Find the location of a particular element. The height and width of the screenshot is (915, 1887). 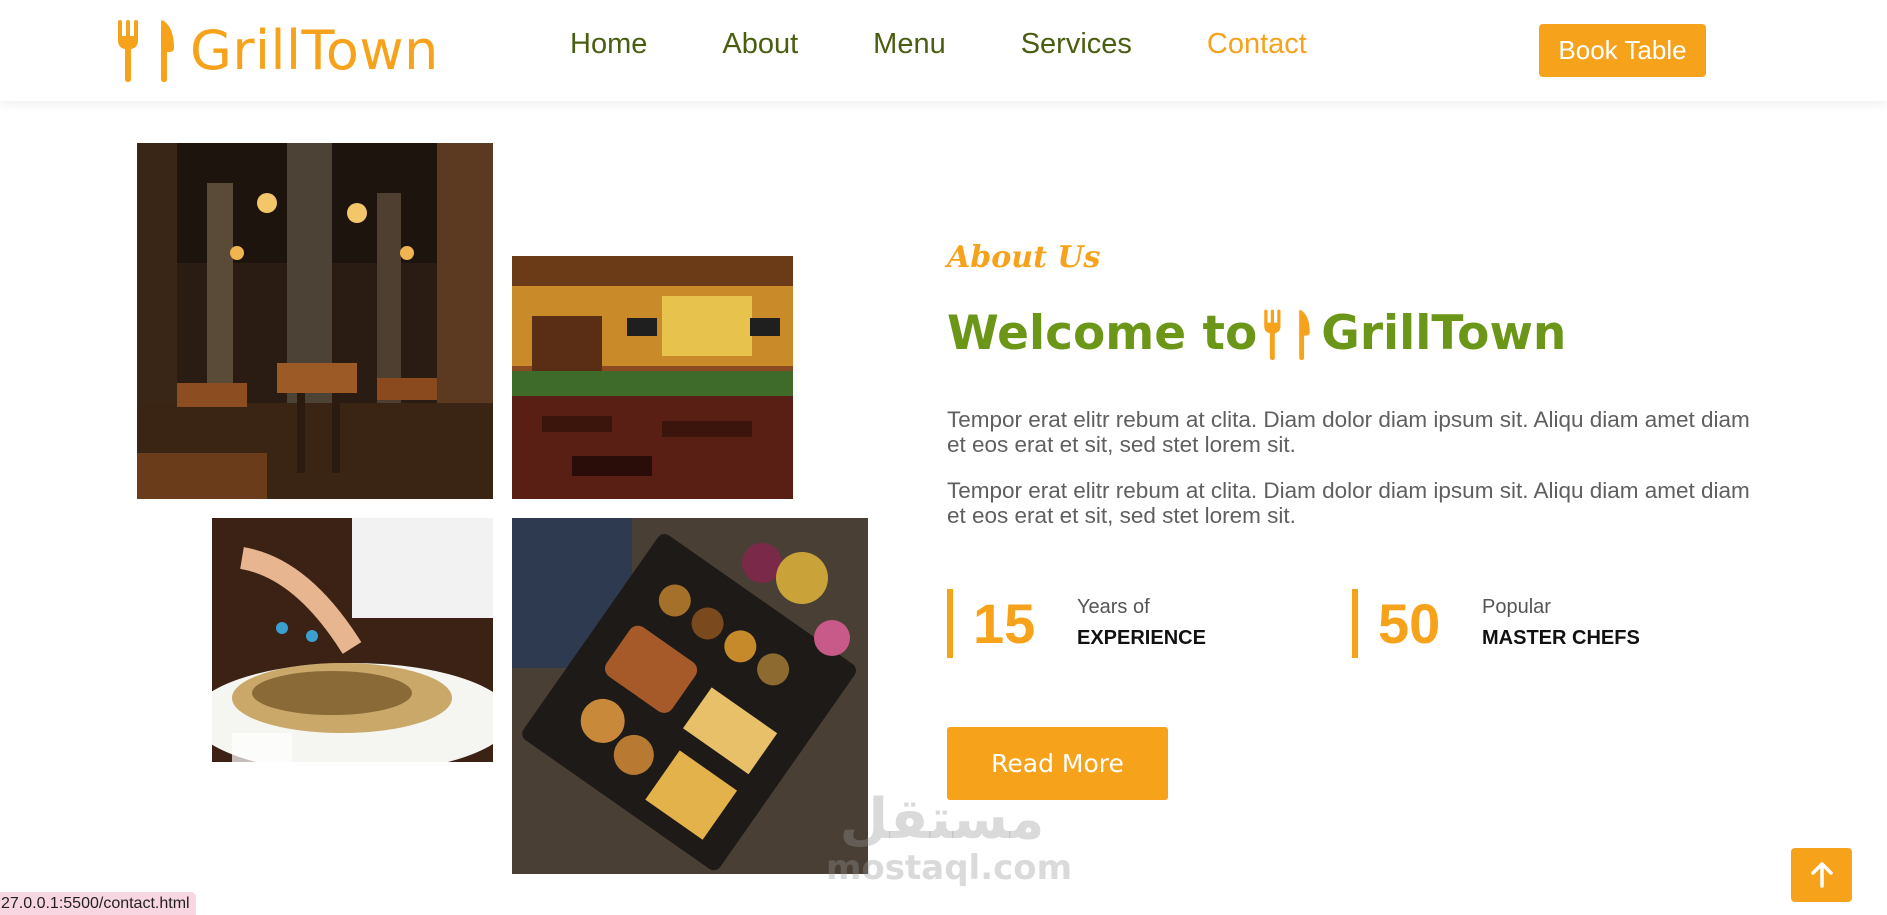

brand-name: GrillTown is located at coordinates (314, 50).